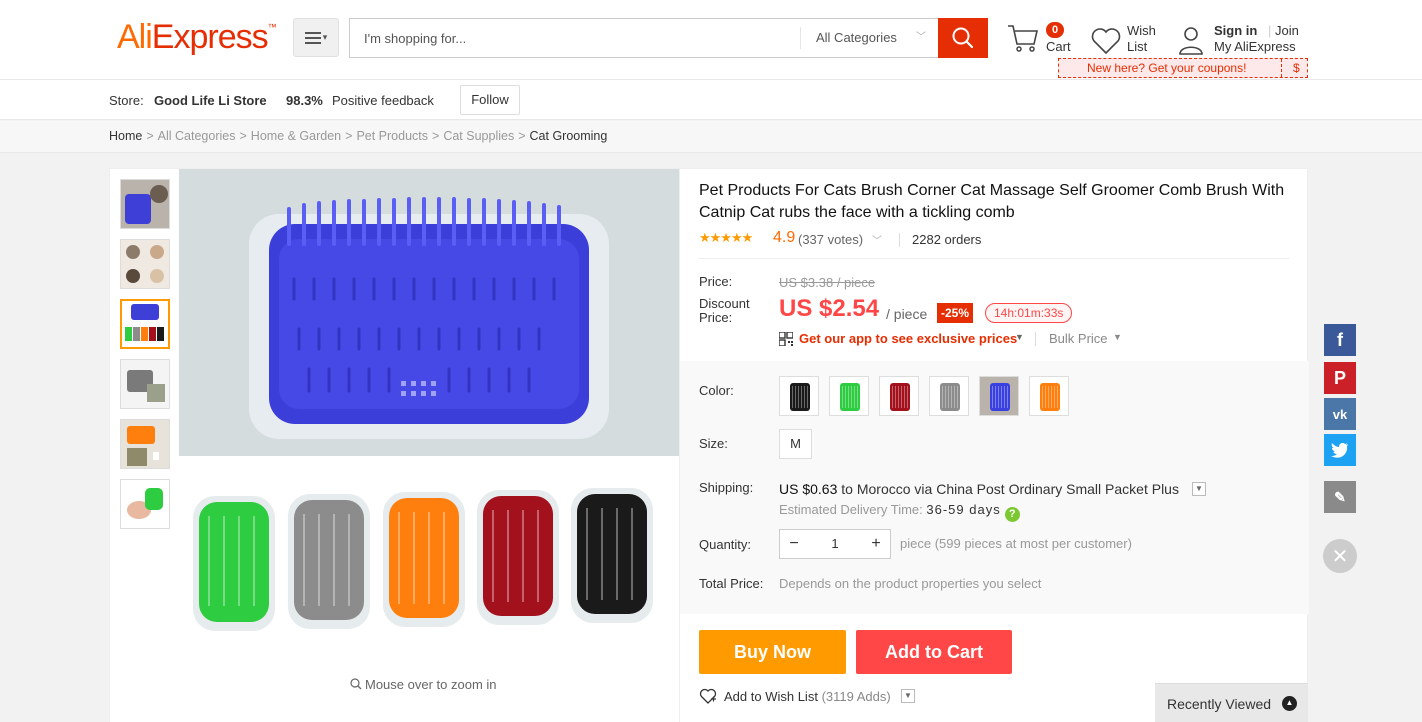  I want to click on color-swatch-red, so click(899, 396).